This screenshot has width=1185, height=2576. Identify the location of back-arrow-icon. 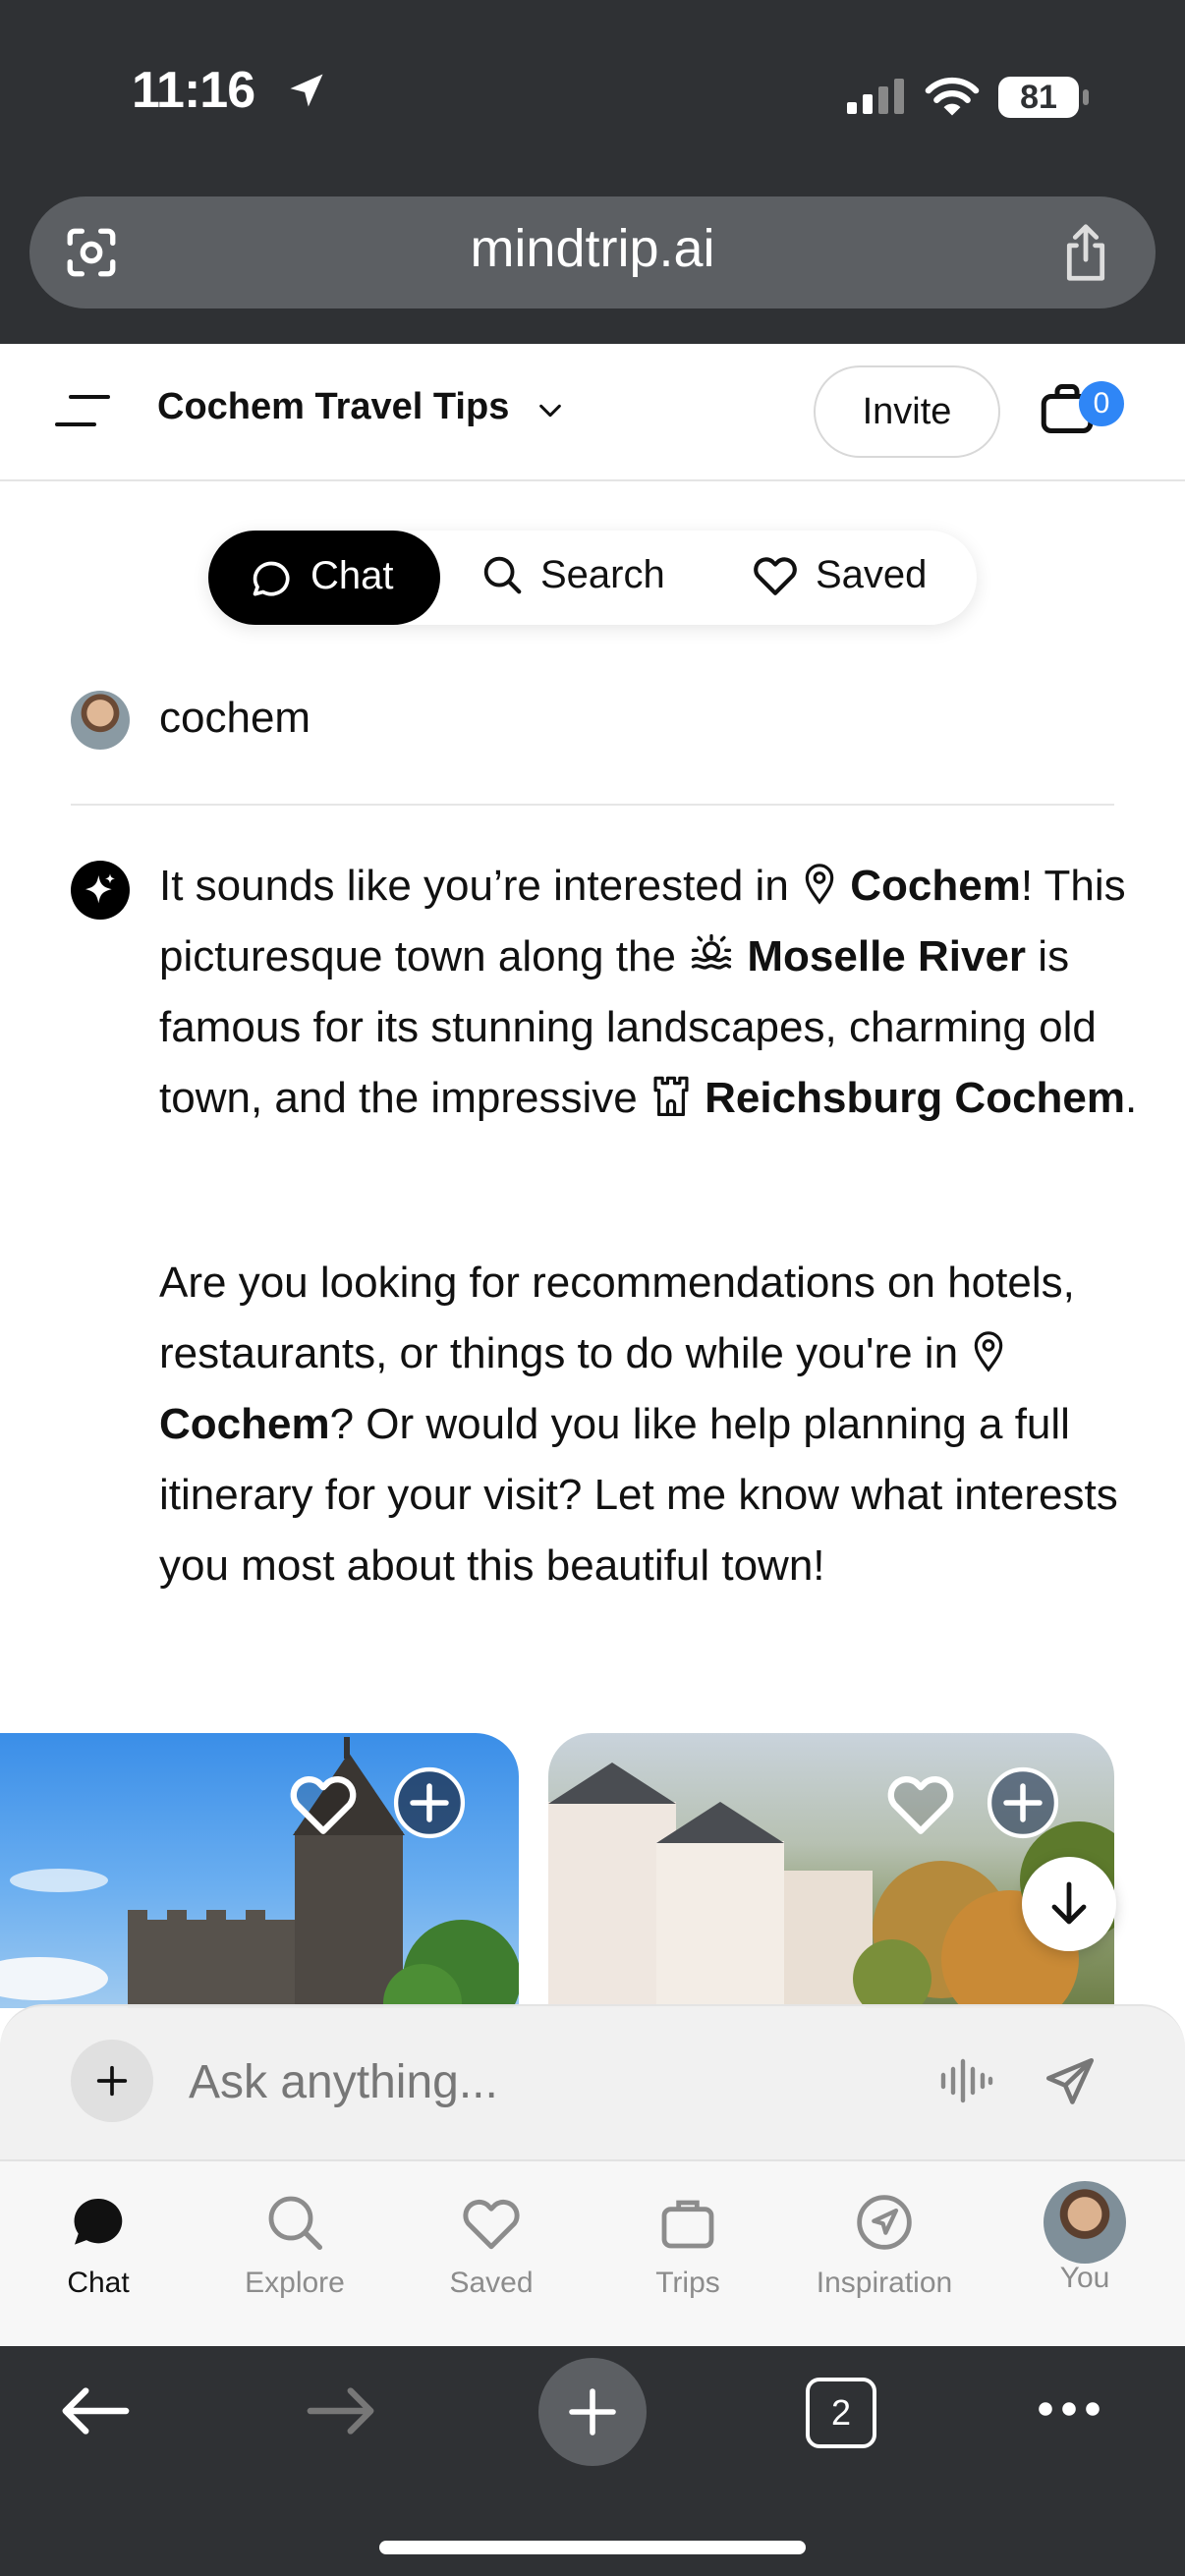
(95, 2410).